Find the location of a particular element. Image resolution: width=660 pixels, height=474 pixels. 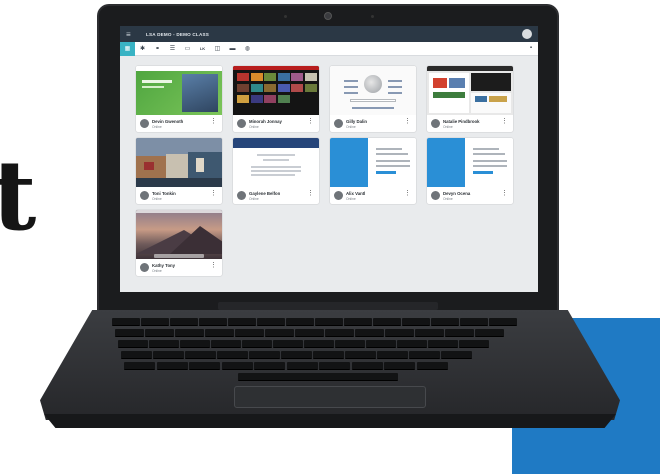

group-icon: ⚭ is located at coordinates (157, 49).